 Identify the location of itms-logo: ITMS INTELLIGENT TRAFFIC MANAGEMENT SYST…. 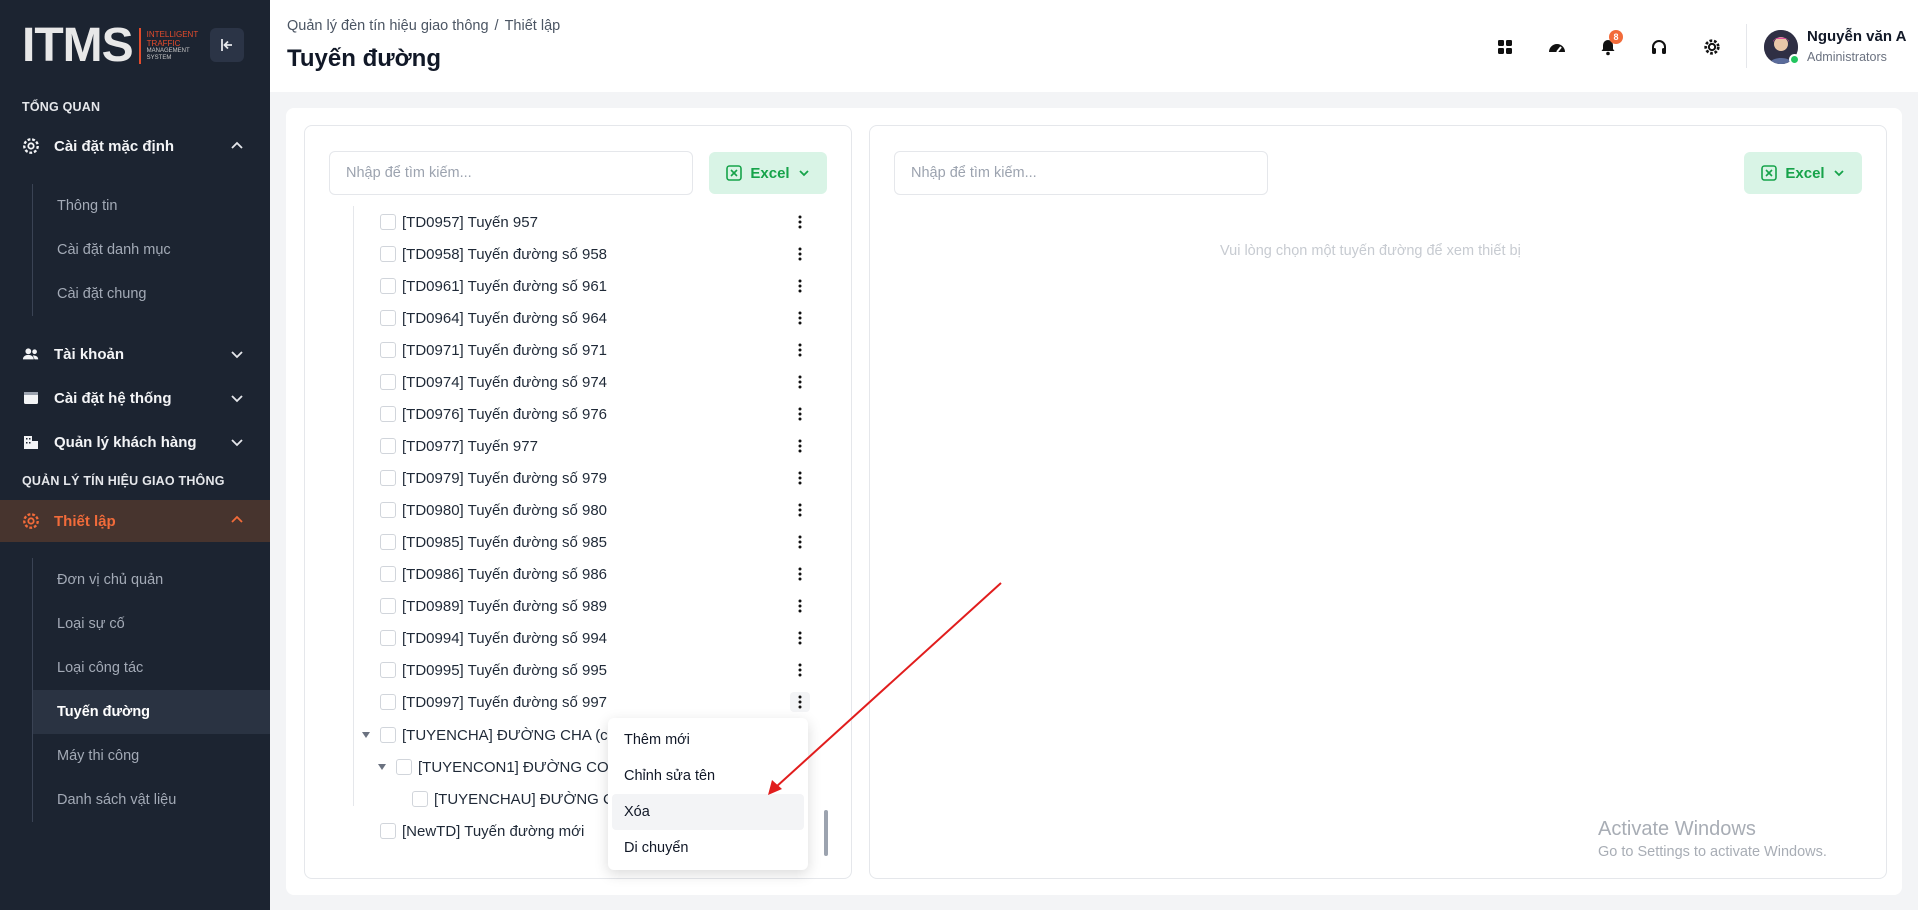
(110, 46).